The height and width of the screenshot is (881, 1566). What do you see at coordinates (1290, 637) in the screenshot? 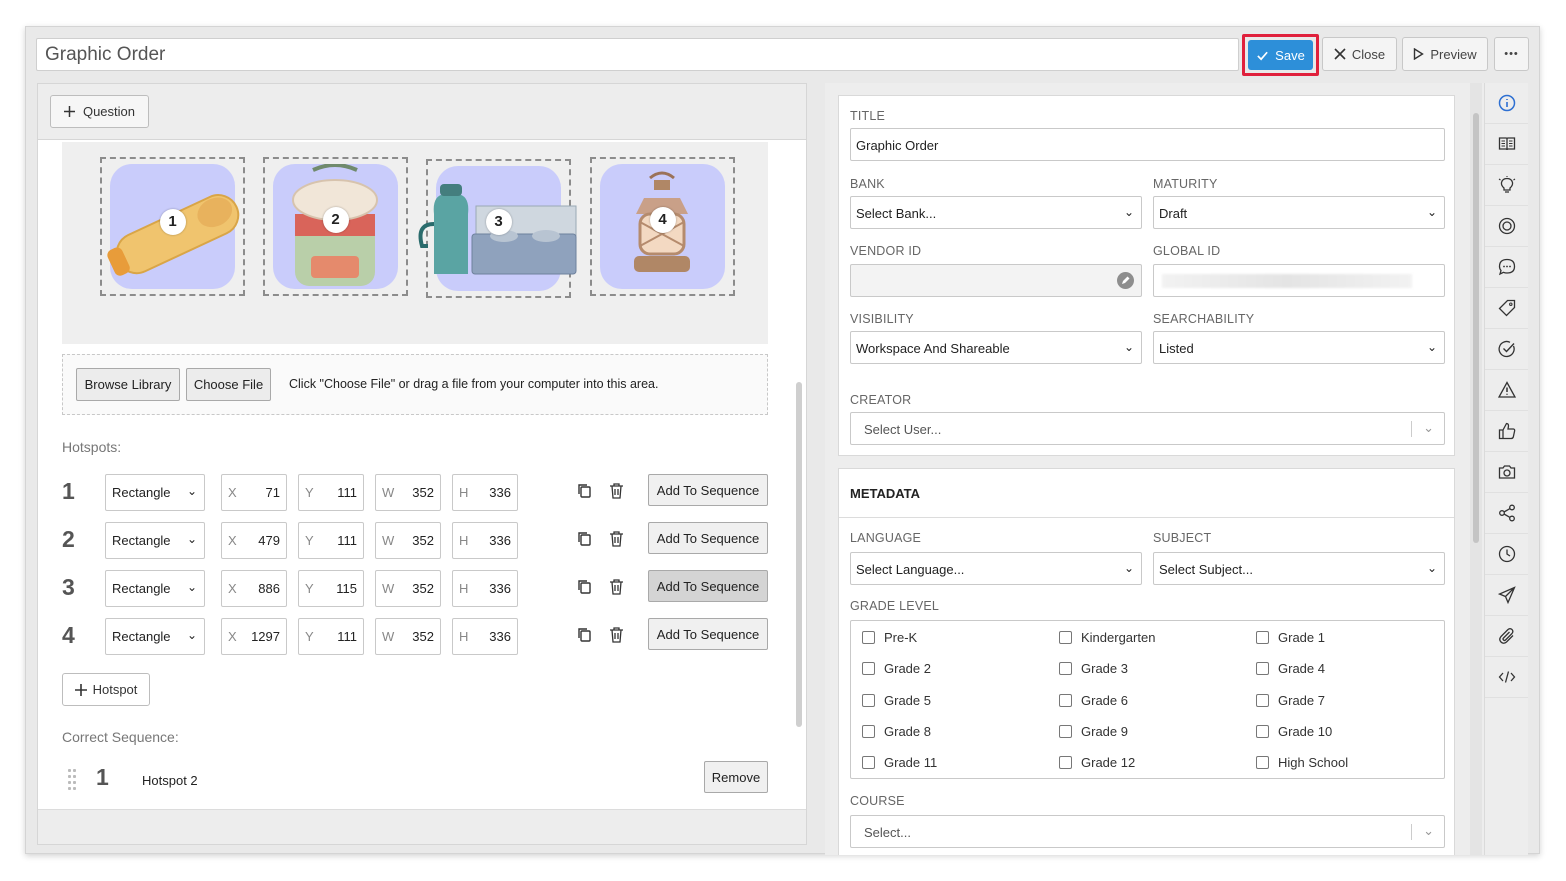
I see `grade-checkbox: Grade 1` at bounding box center [1290, 637].